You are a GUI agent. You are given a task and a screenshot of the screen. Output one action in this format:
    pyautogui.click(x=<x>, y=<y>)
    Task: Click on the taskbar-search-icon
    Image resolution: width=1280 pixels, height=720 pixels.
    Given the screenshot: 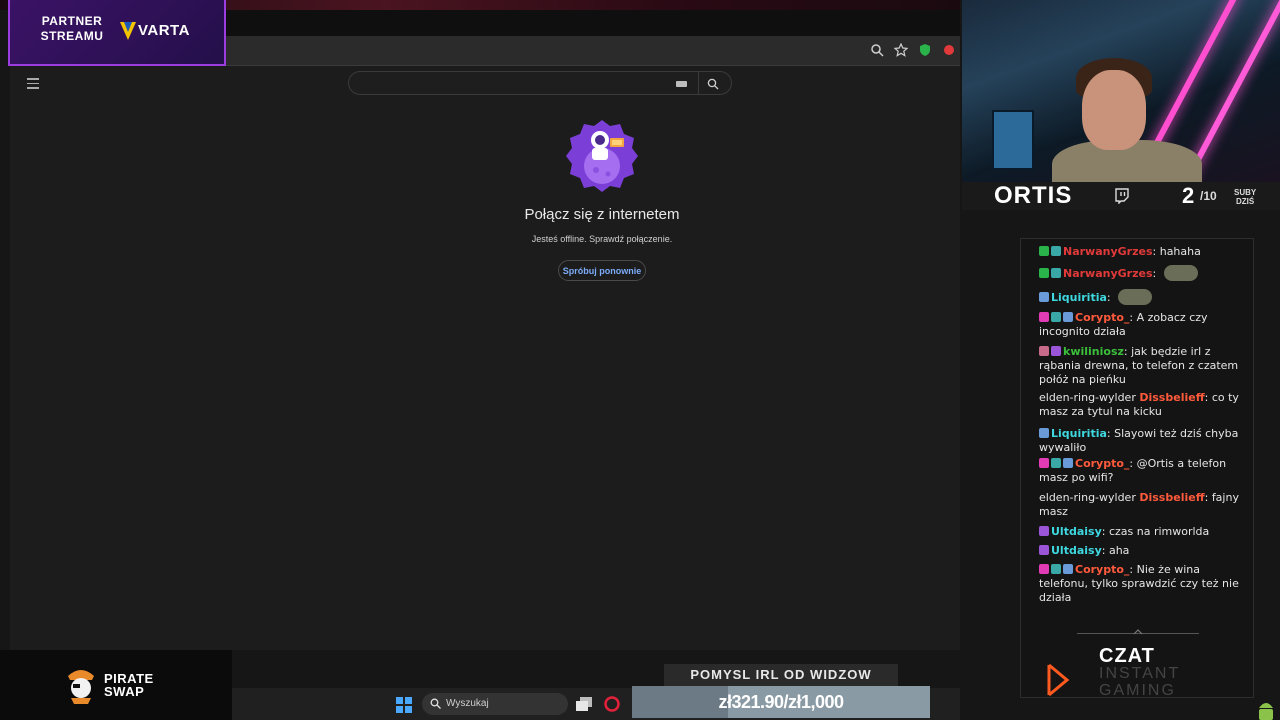 What is the action you would take?
    pyautogui.click(x=435, y=703)
    